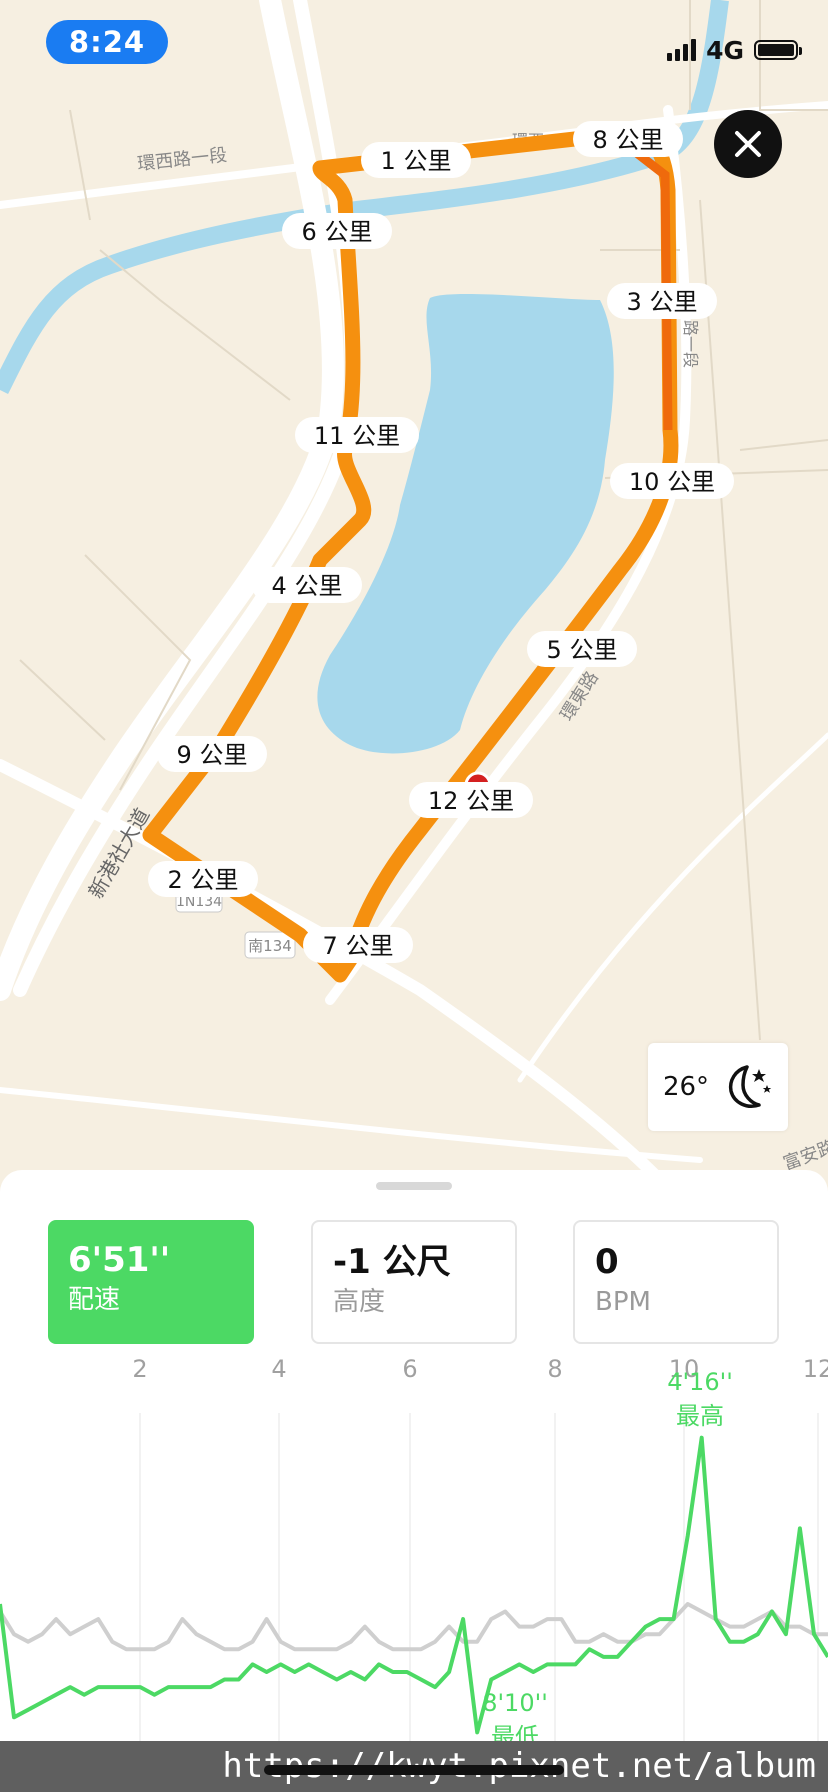  I want to click on close-icon, so click(748, 144).